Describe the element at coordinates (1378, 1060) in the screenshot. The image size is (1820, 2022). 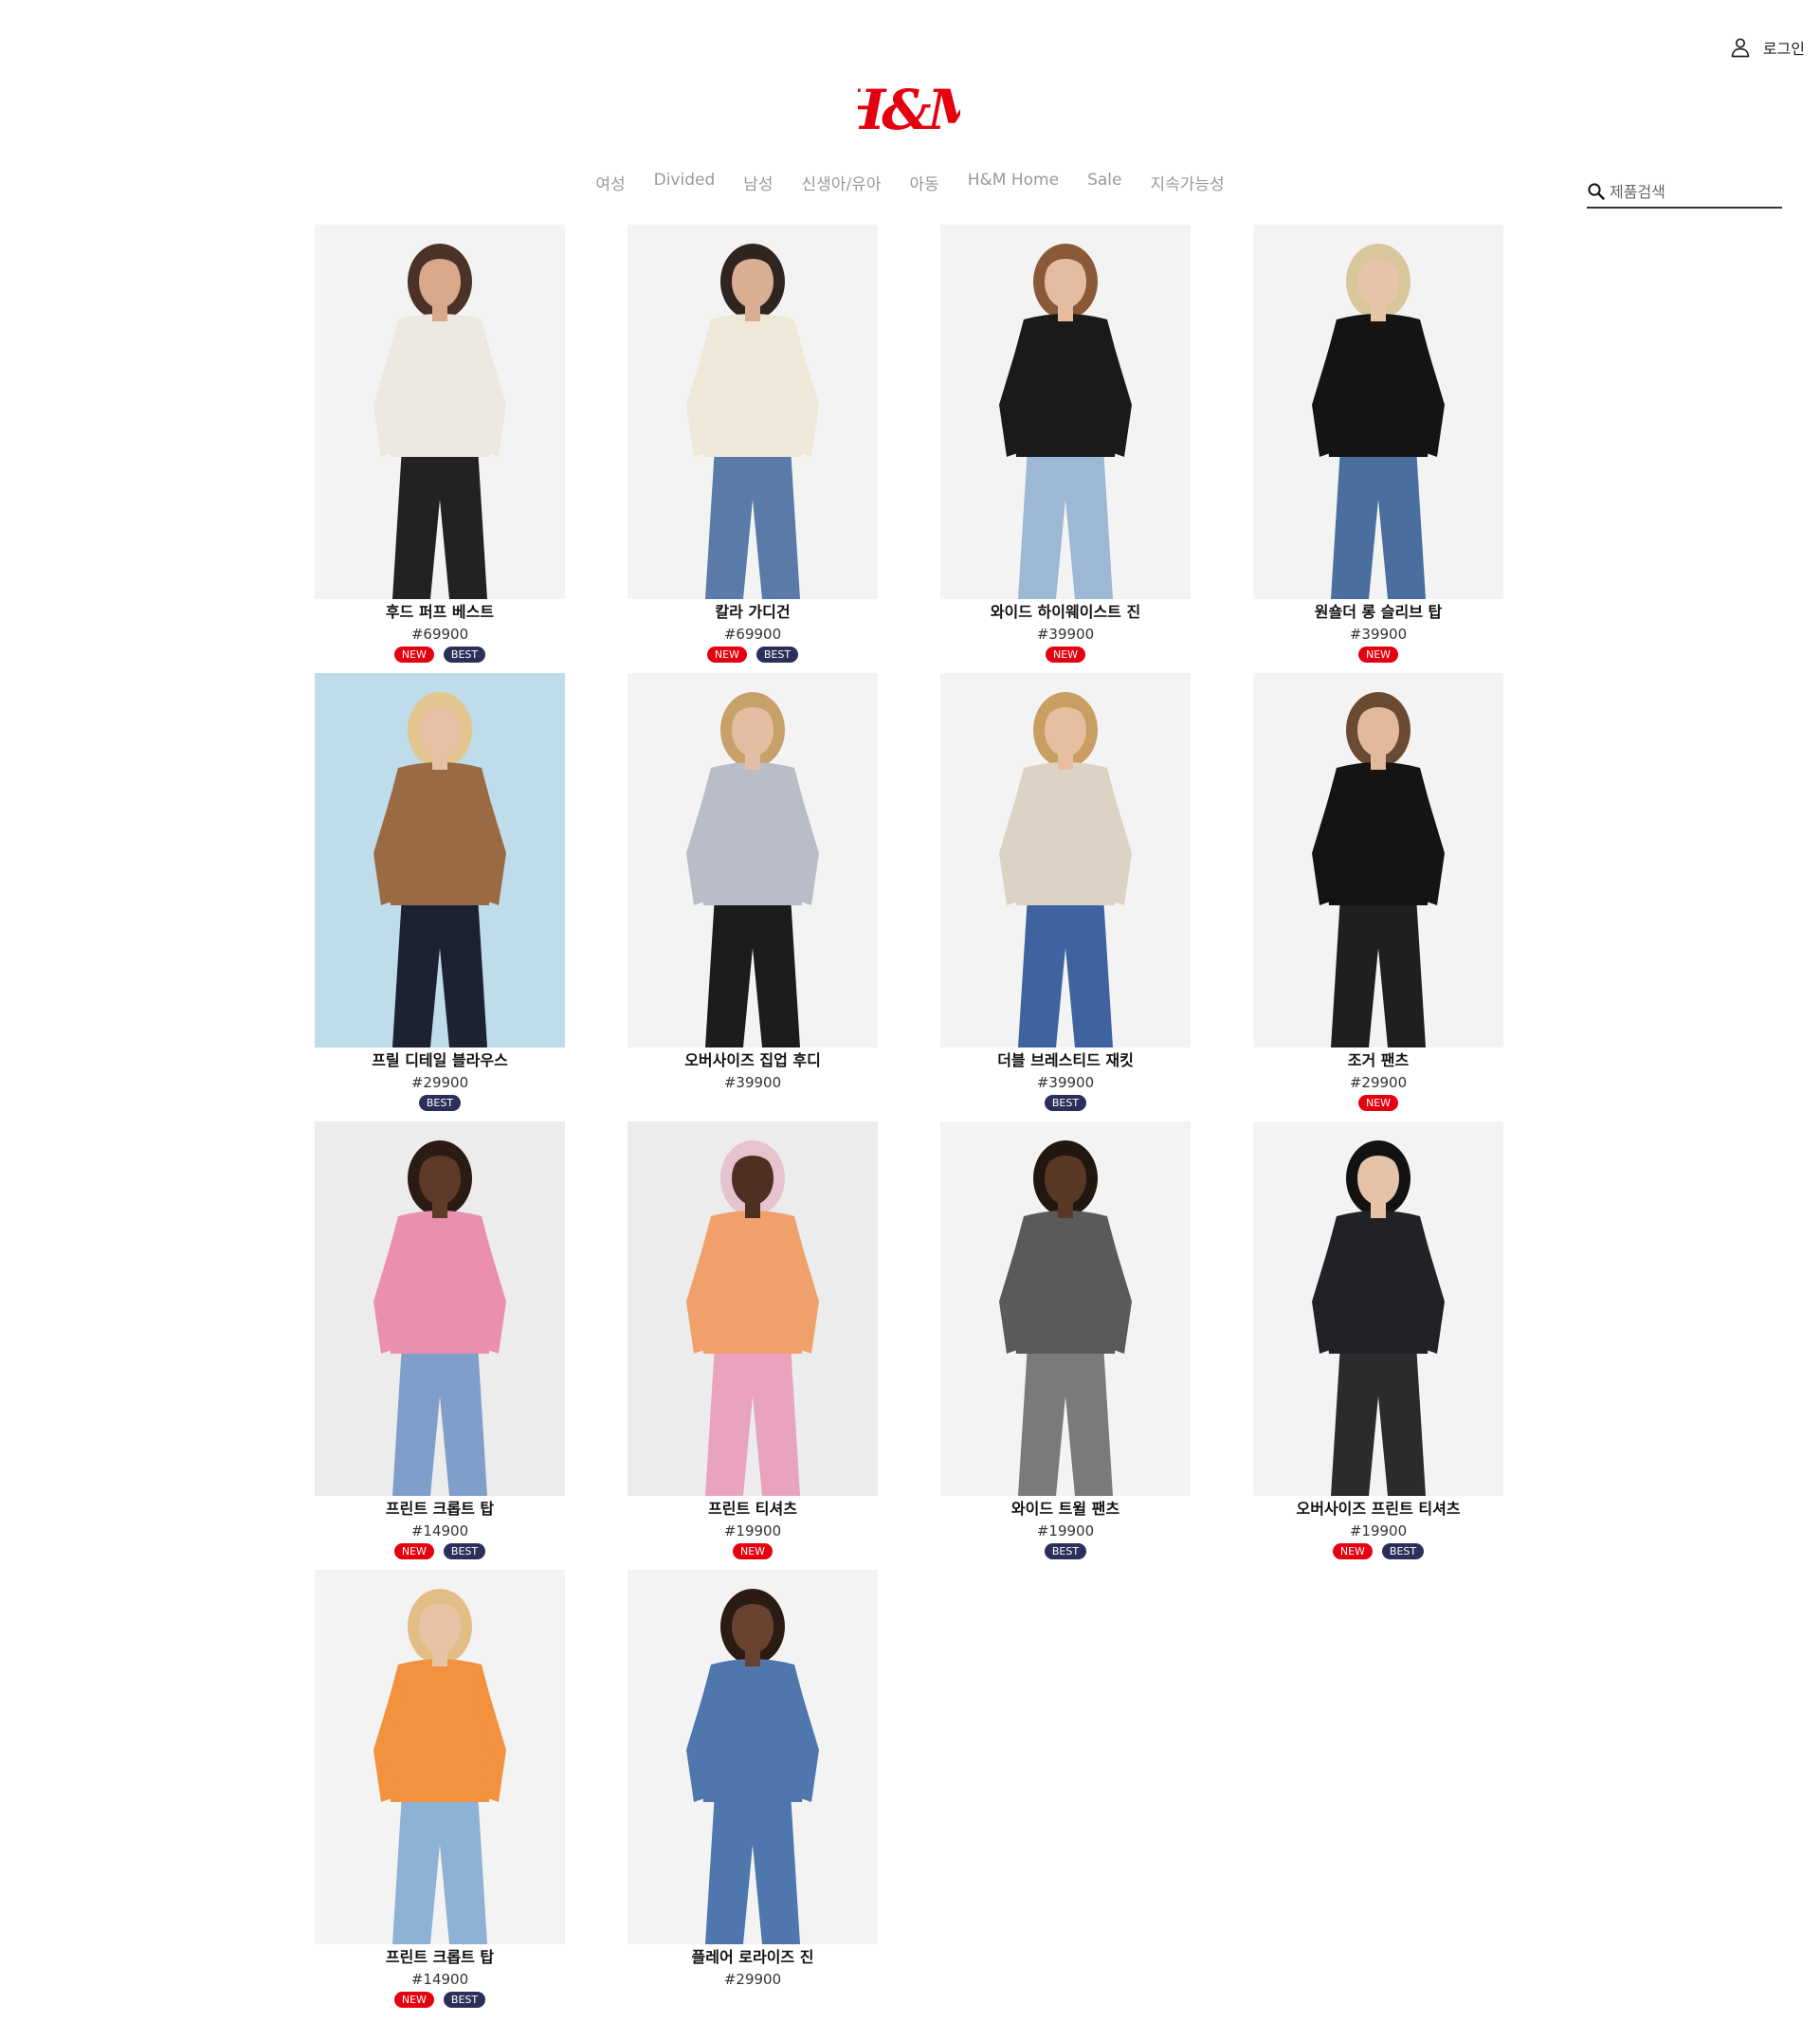
I see `product-name: 조거 팬츠` at that location.